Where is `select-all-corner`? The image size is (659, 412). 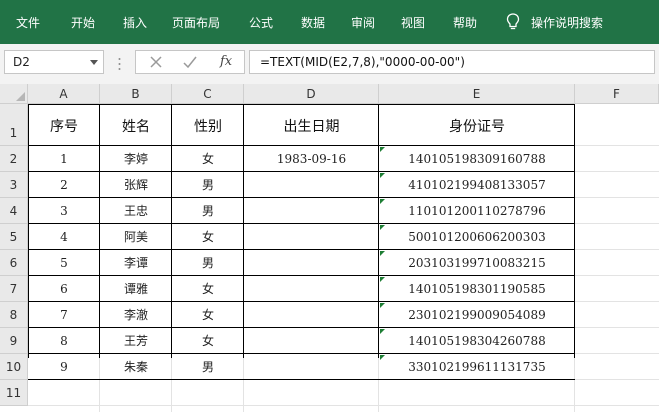 select-all-corner is located at coordinates (14, 94).